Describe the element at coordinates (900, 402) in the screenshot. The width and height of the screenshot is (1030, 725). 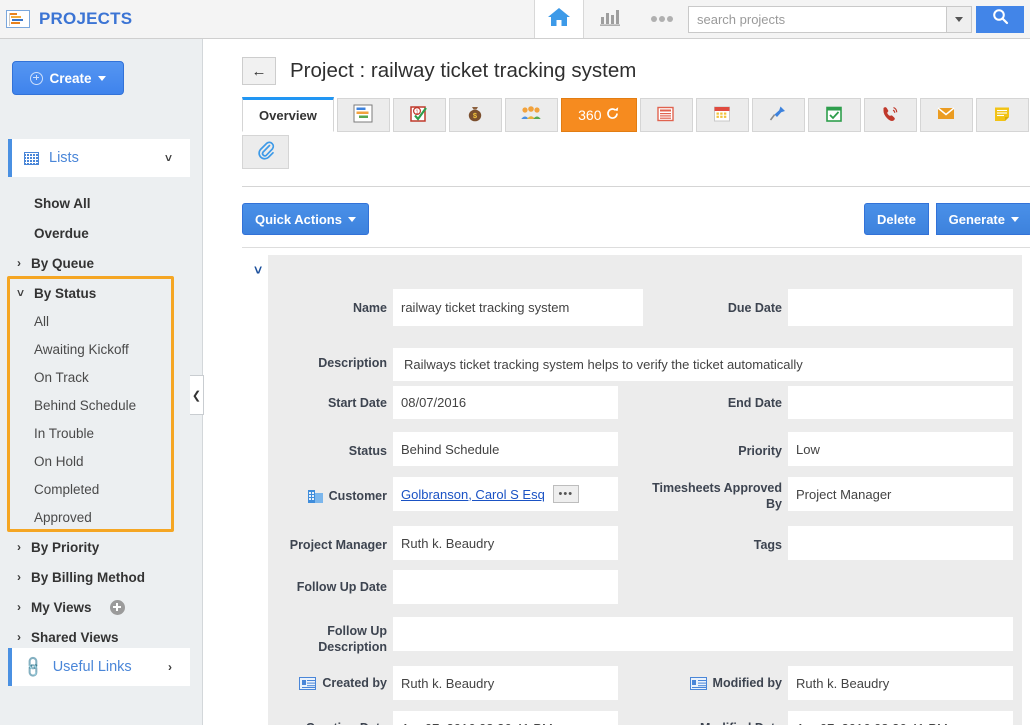
I see `field-value-end-date` at that location.